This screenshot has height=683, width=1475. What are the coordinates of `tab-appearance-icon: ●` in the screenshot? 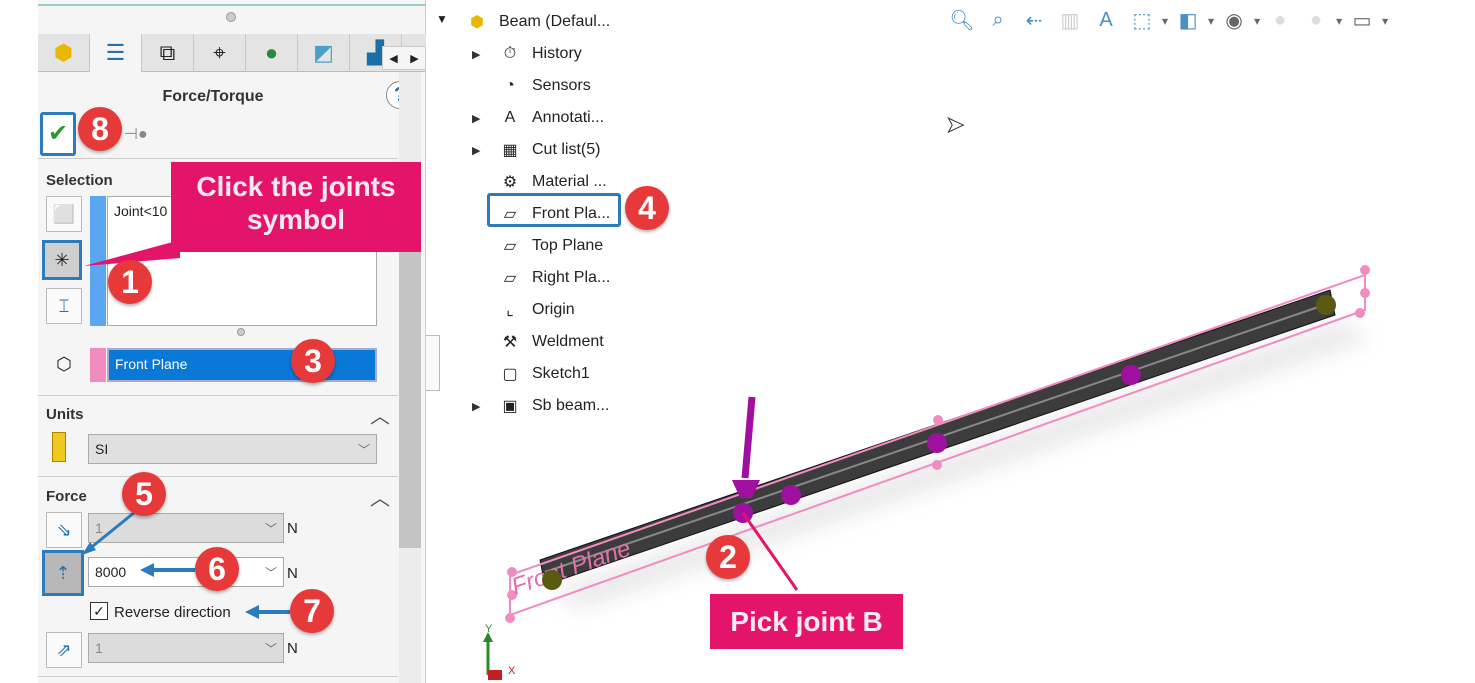 It's located at (272, 53).